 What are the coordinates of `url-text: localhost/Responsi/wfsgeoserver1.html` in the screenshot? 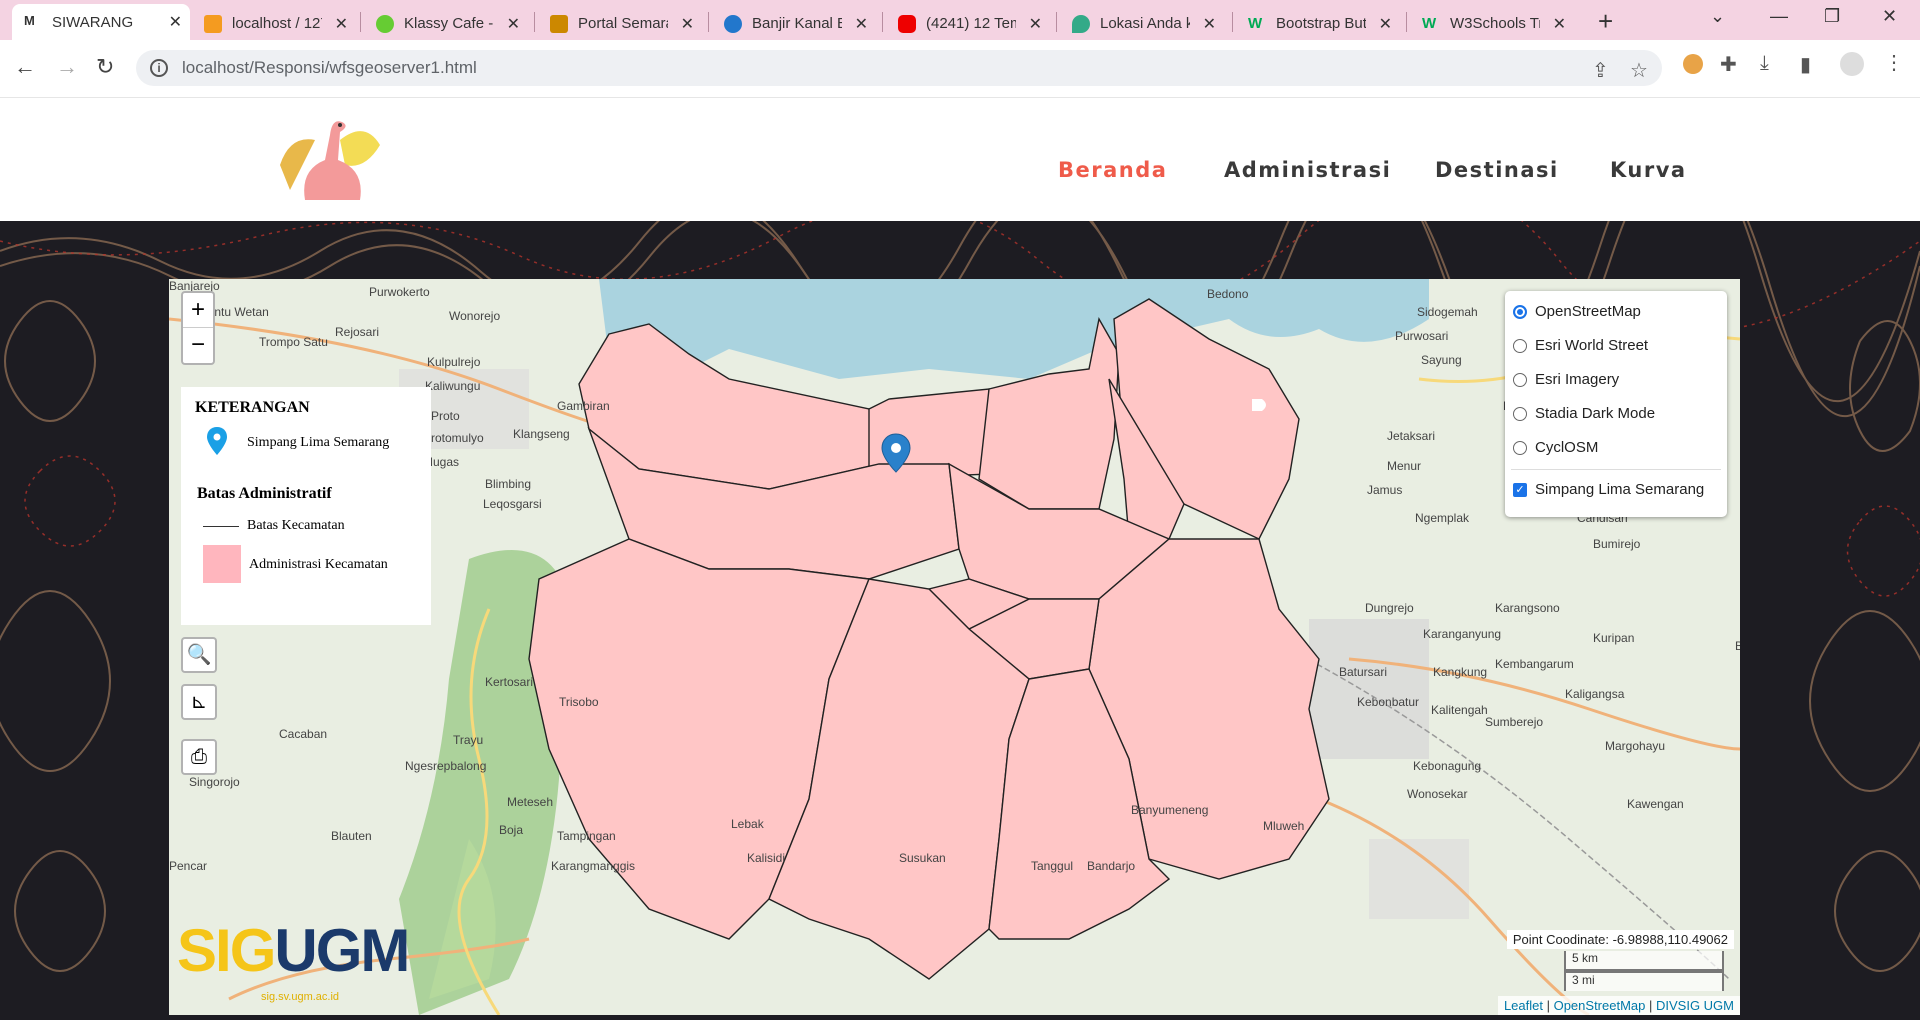 It's located at (329, 68).